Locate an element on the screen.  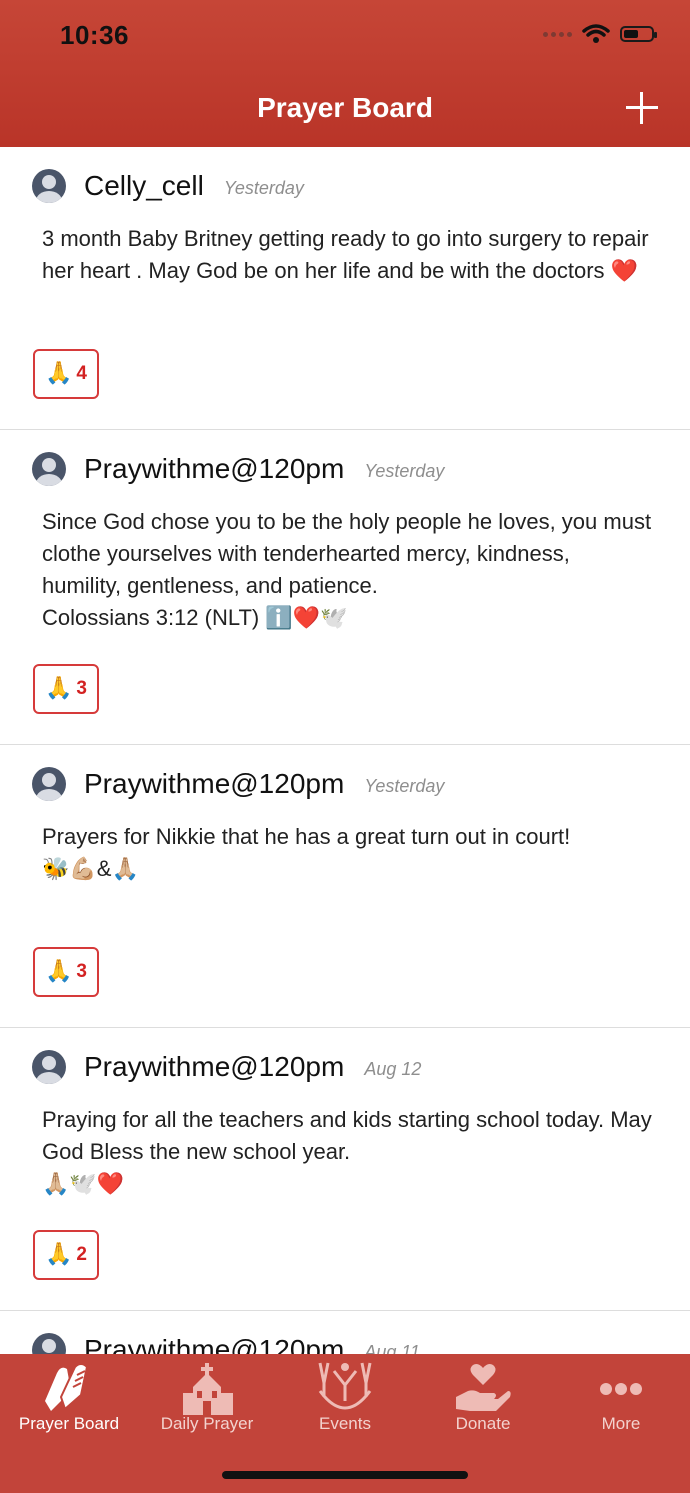
wifi-icon is located at coordinates (596, 33).